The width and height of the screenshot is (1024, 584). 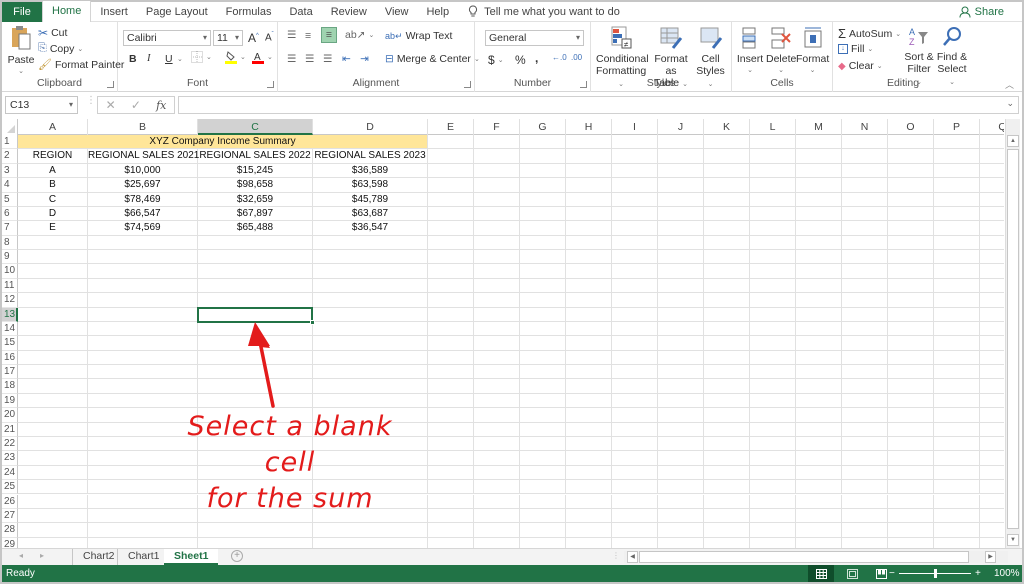 What do you see at coordinates (635, 228) in the screenshot?
I see `cell-i7` at bounding box center [635, 228].